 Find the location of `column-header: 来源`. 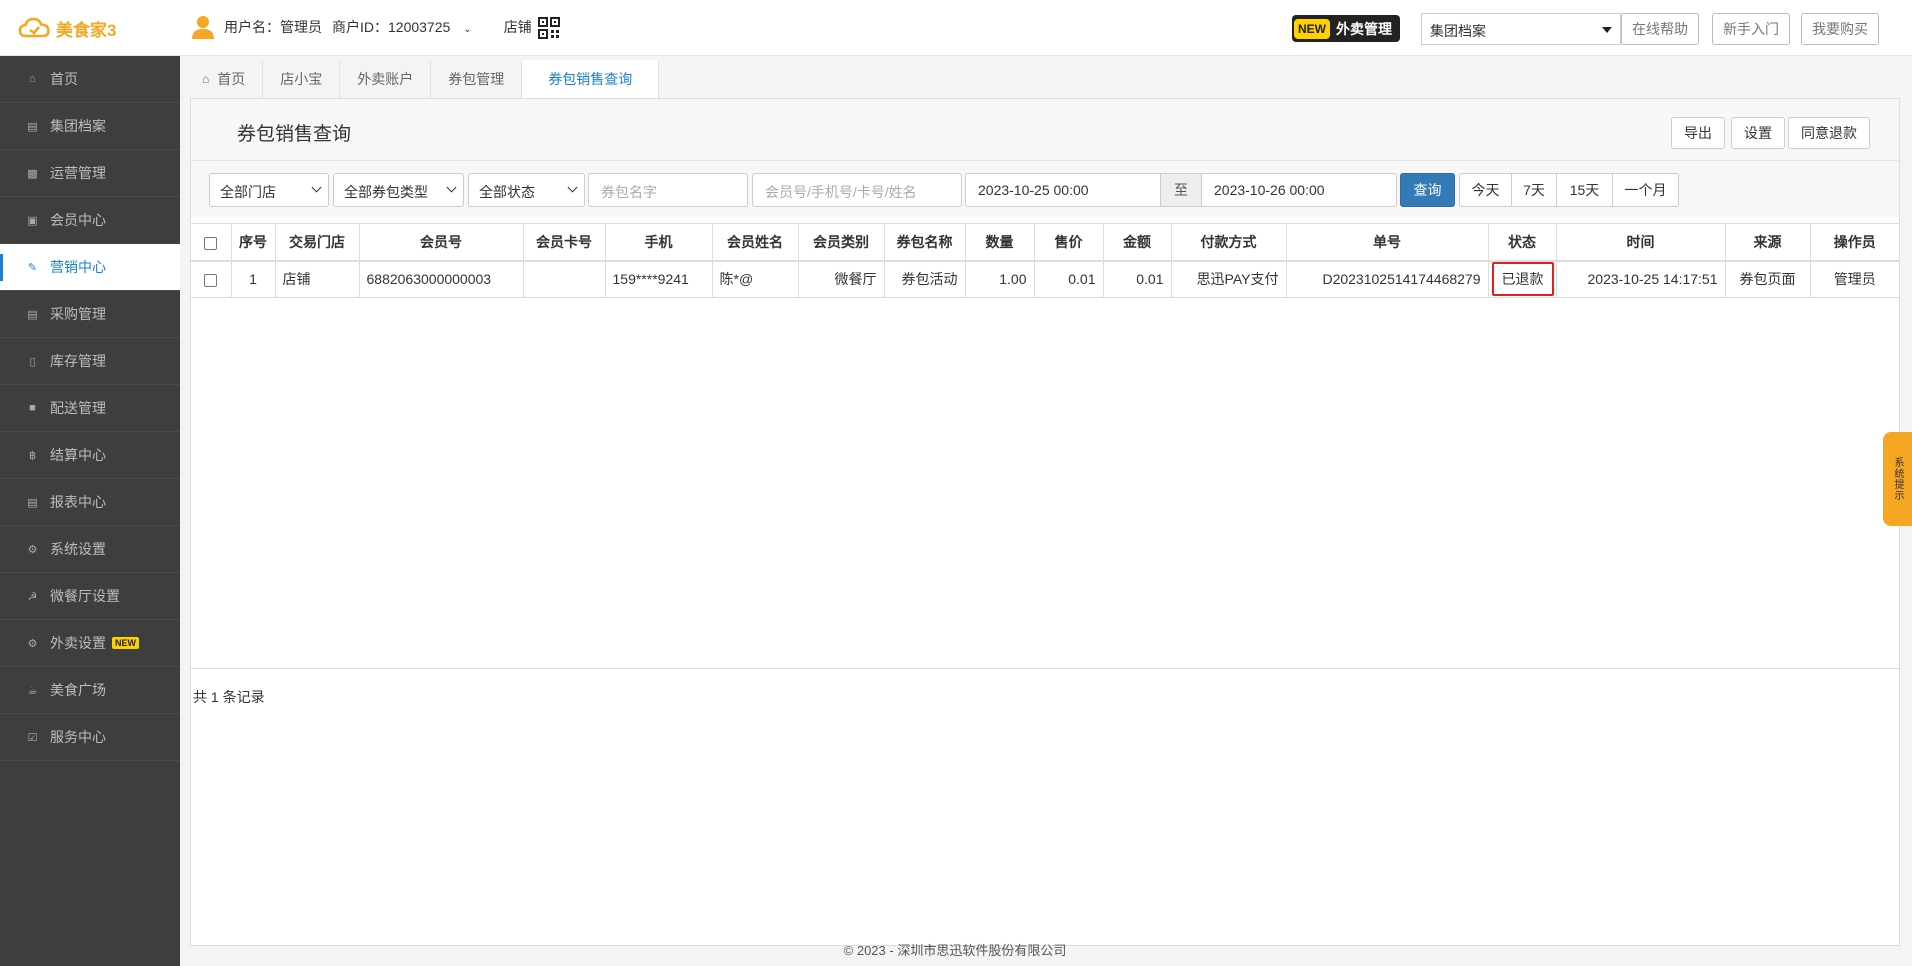

column-header: 来源 is located at coordinates (1768, 242).